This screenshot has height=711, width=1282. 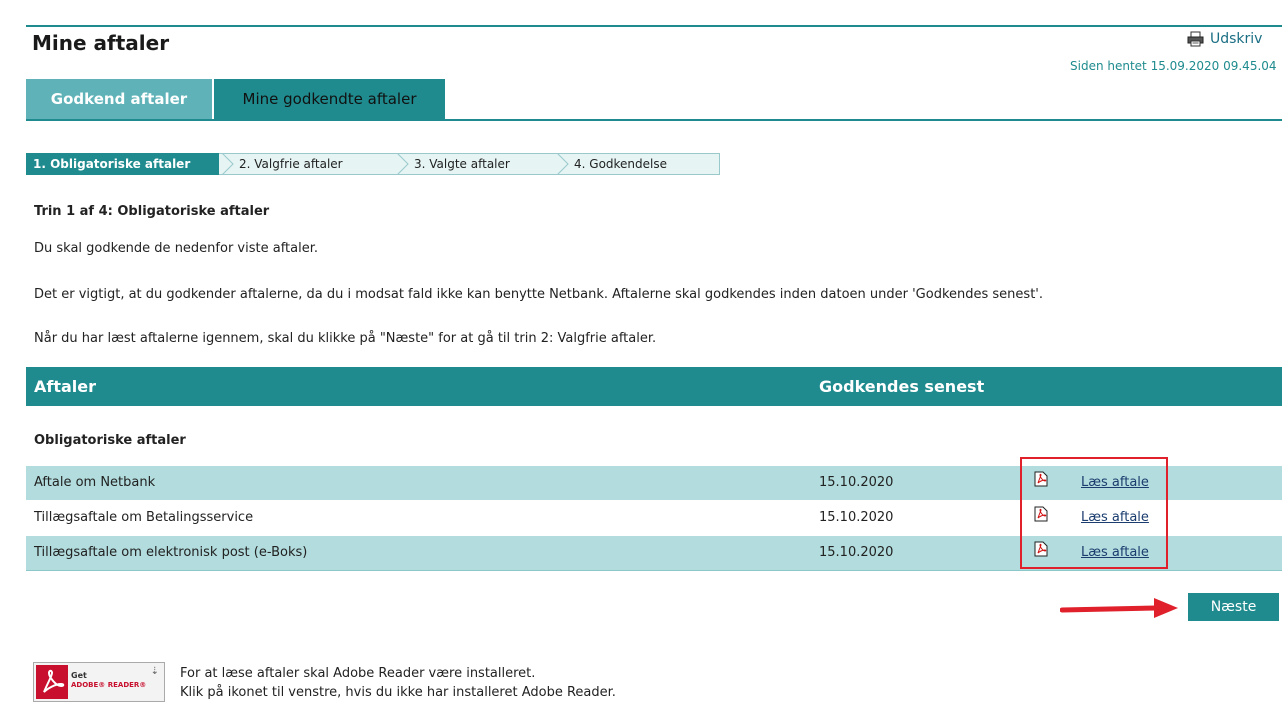 I want to click on red-arrow-icon, so click(x=1119, y=608).